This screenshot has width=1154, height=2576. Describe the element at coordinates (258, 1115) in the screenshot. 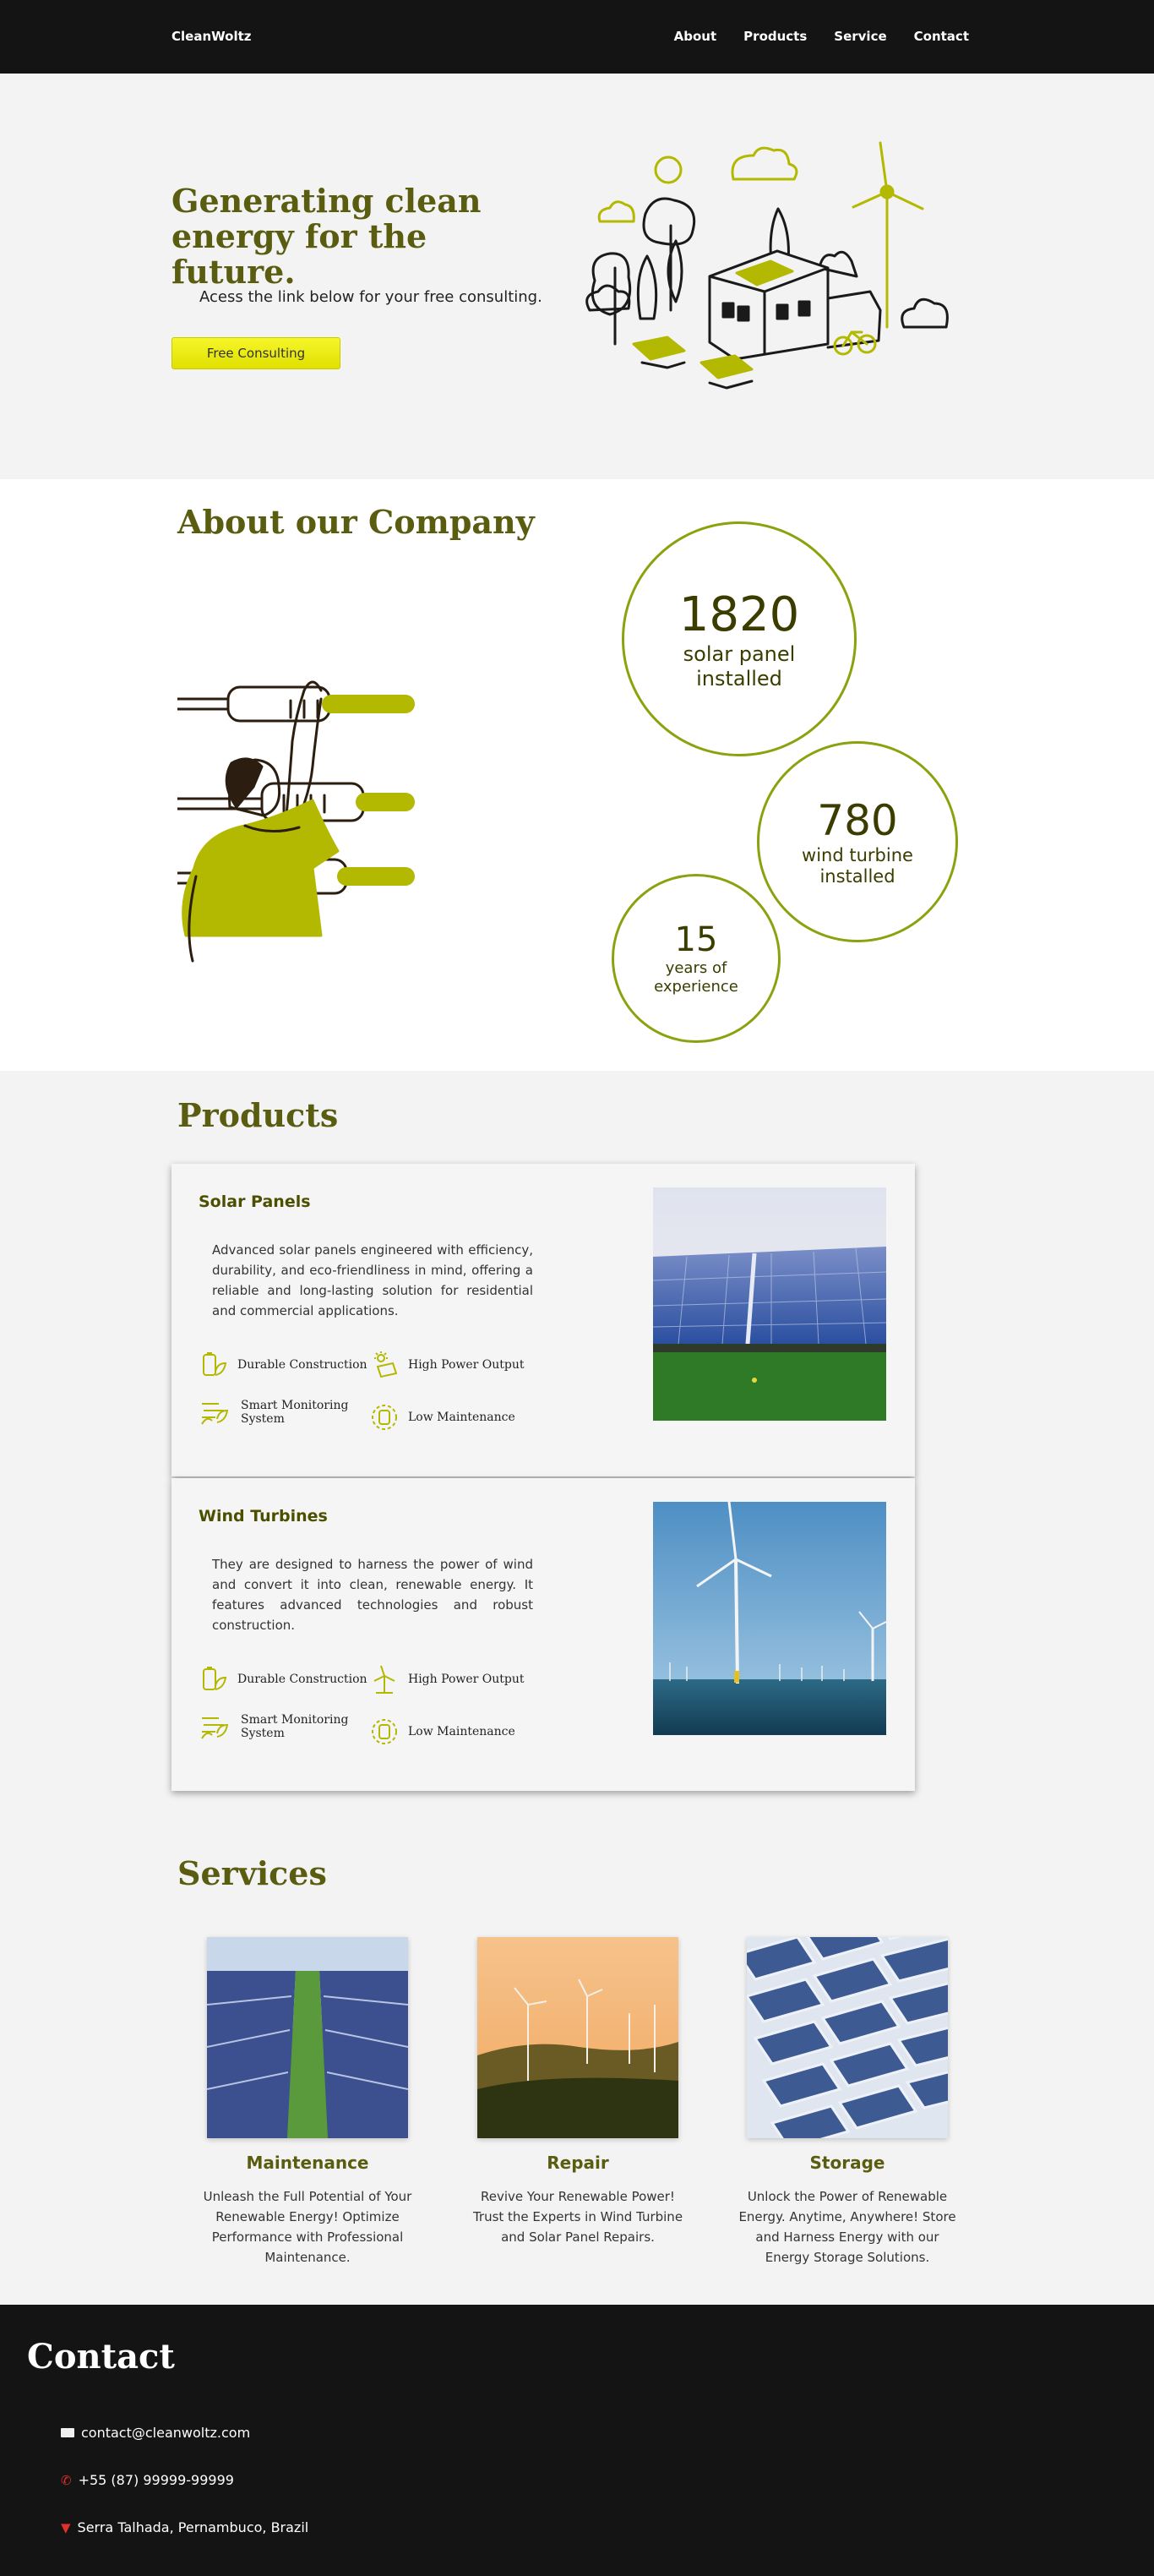

I see `products-title: Products` at that location.